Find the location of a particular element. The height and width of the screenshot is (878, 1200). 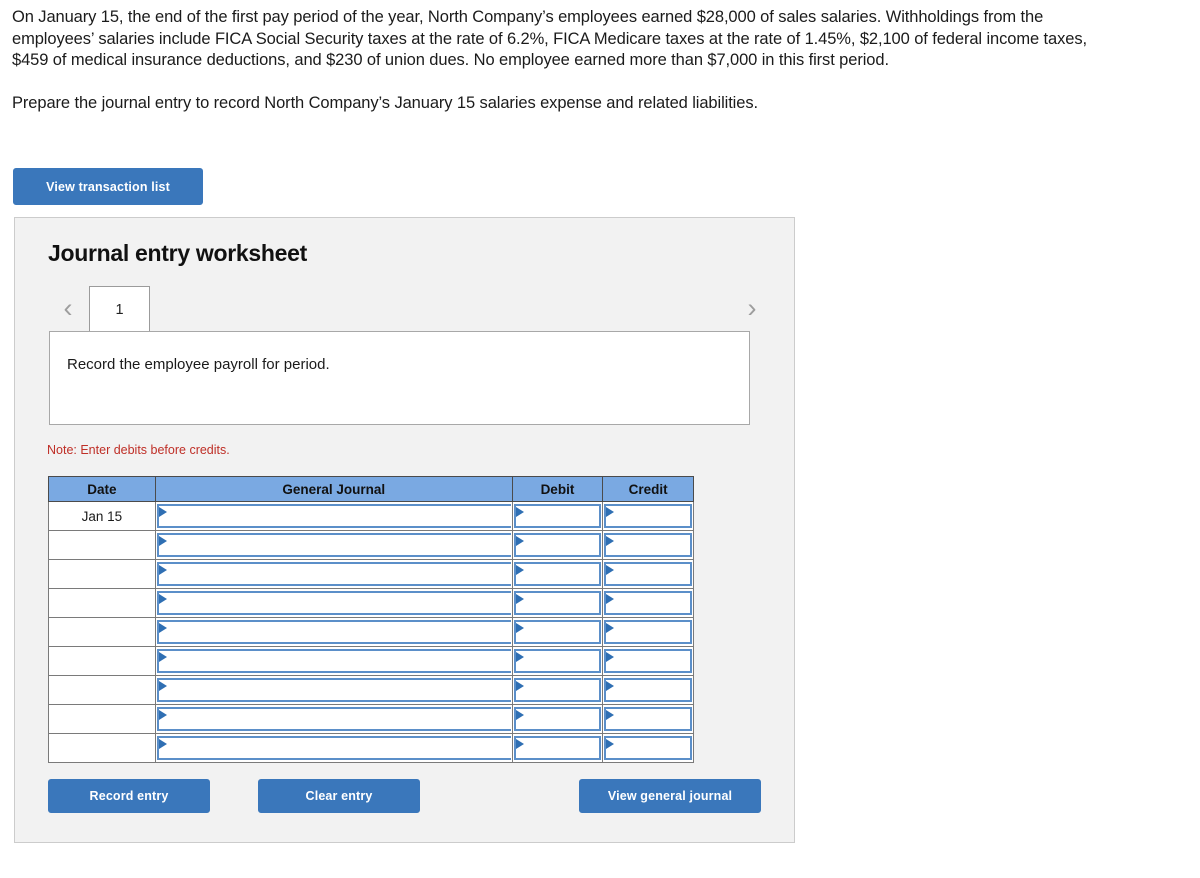

worksheet-title: Journal entry worksheet is located at coordinates (177, 253).